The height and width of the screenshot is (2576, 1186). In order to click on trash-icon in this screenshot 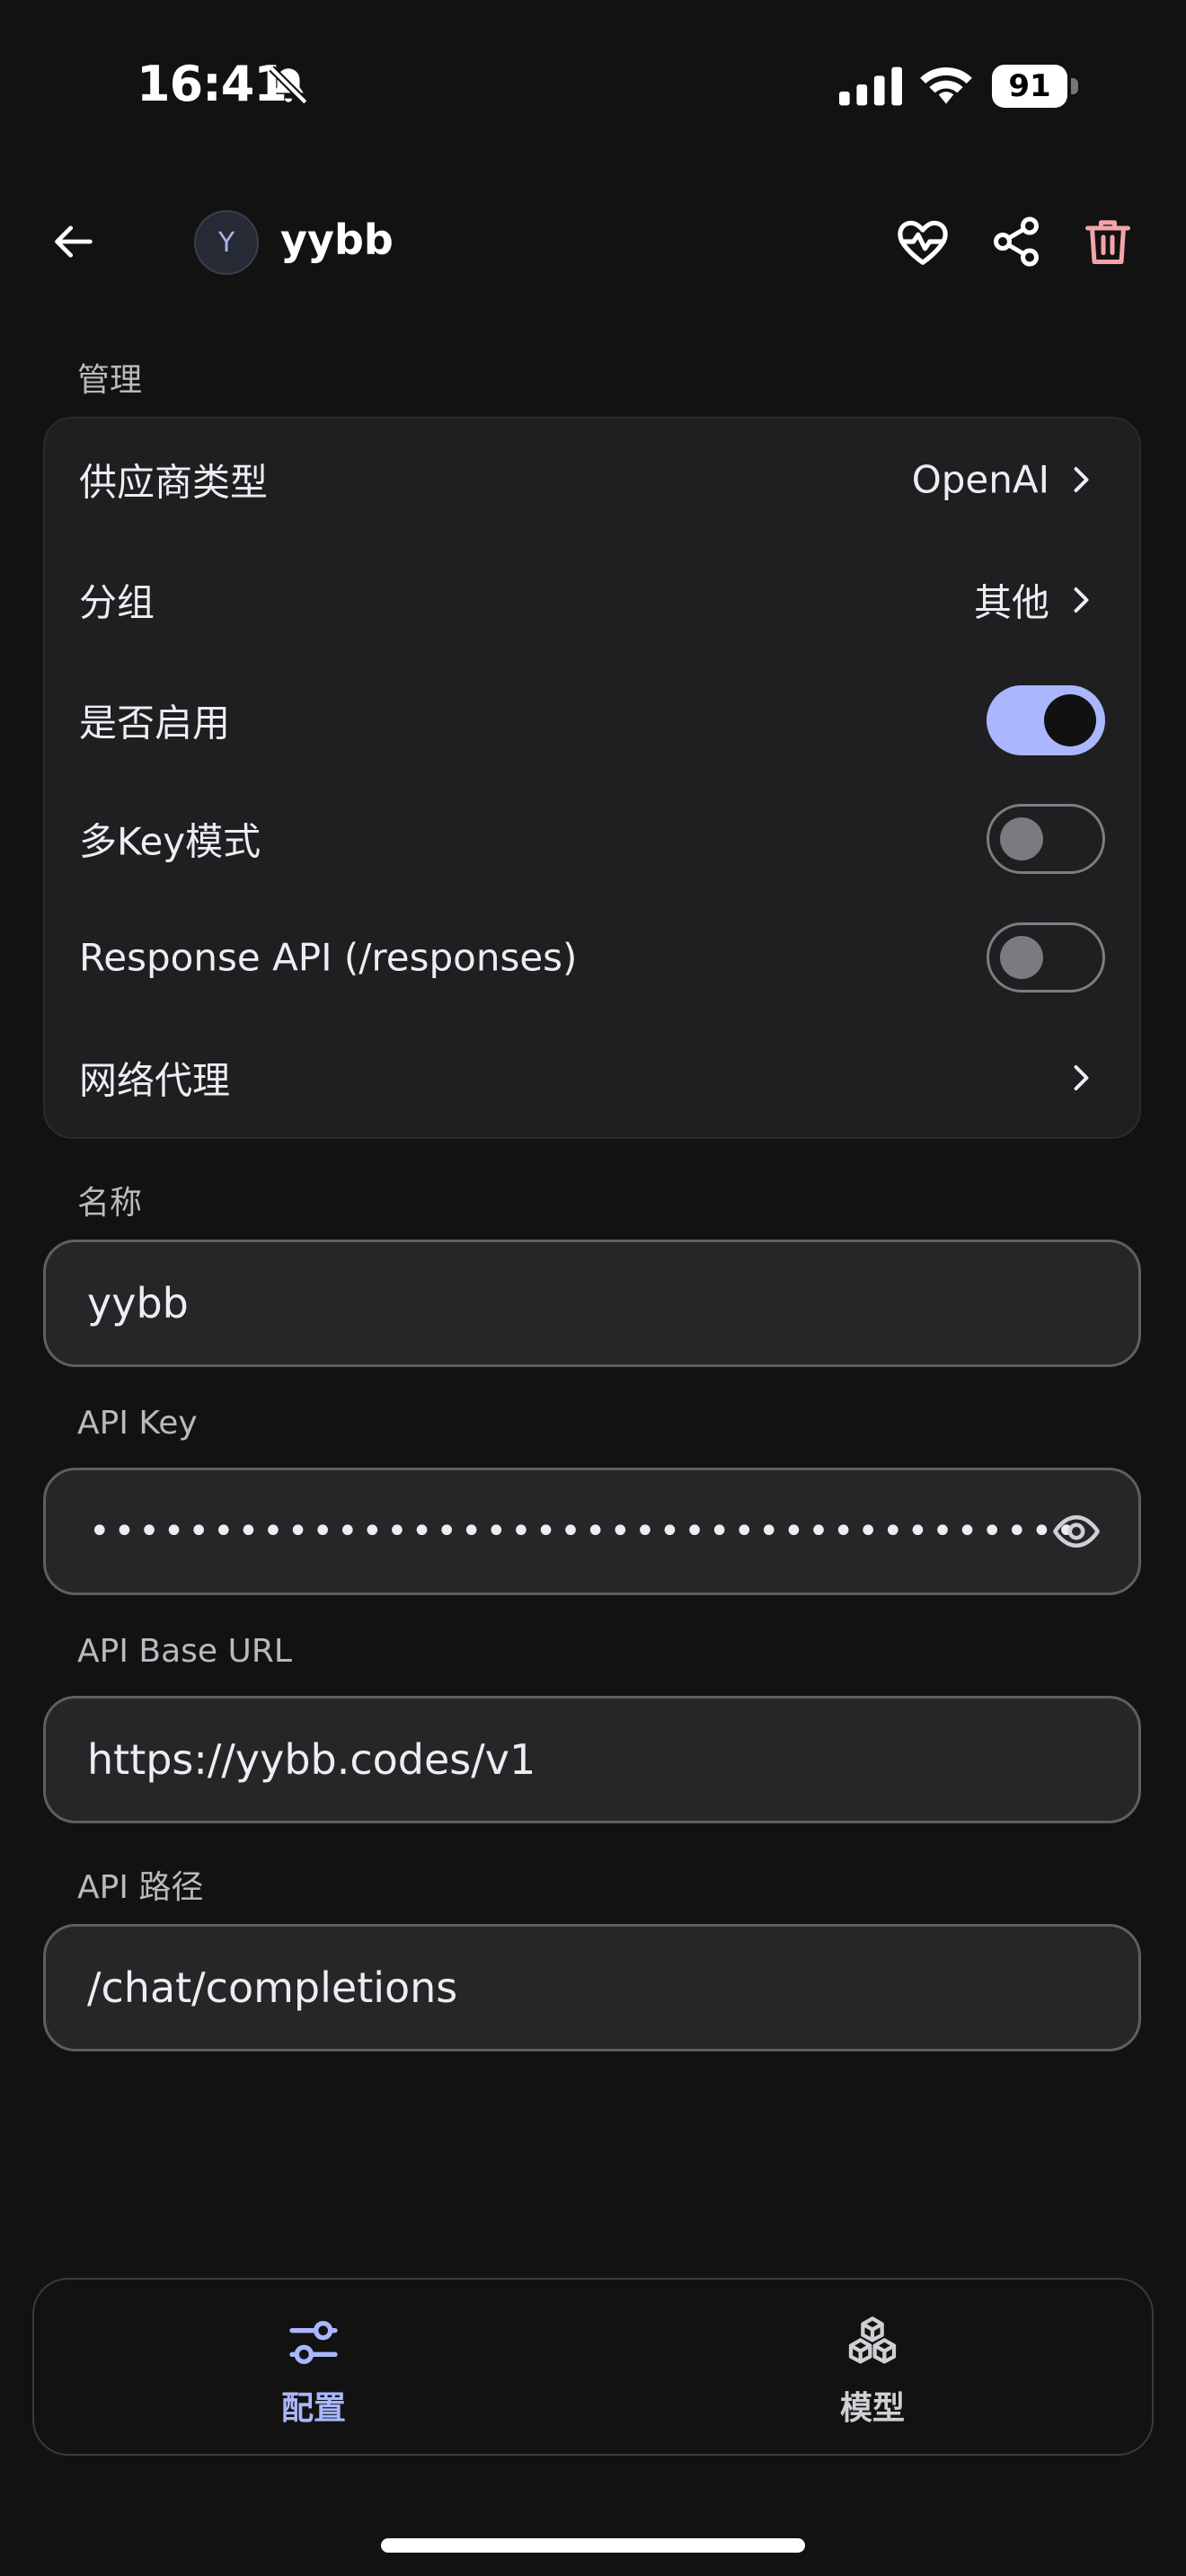, I will do `click(1107, 242)`.